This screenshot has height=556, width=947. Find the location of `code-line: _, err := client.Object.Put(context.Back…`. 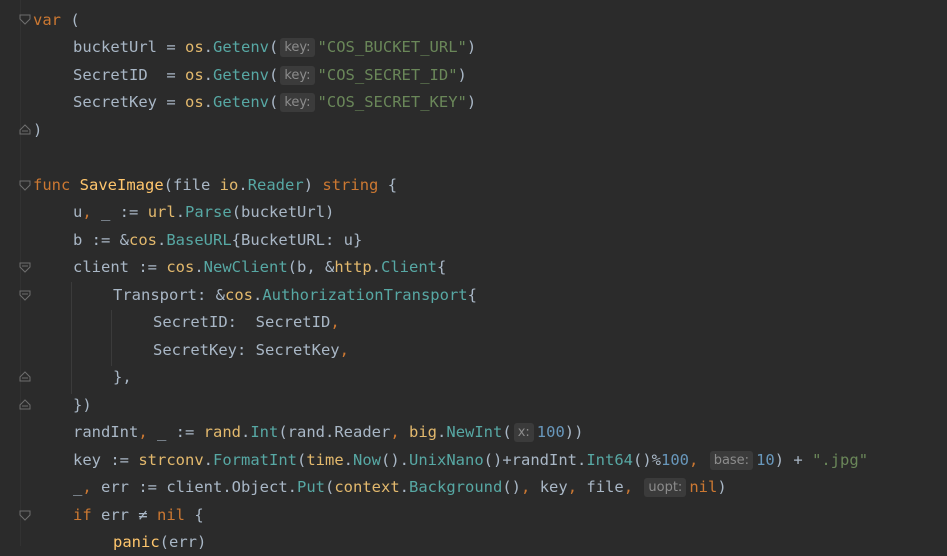

code-line: _, err := client.Object.Put(context.Back… is located at coordinates (400, 487).